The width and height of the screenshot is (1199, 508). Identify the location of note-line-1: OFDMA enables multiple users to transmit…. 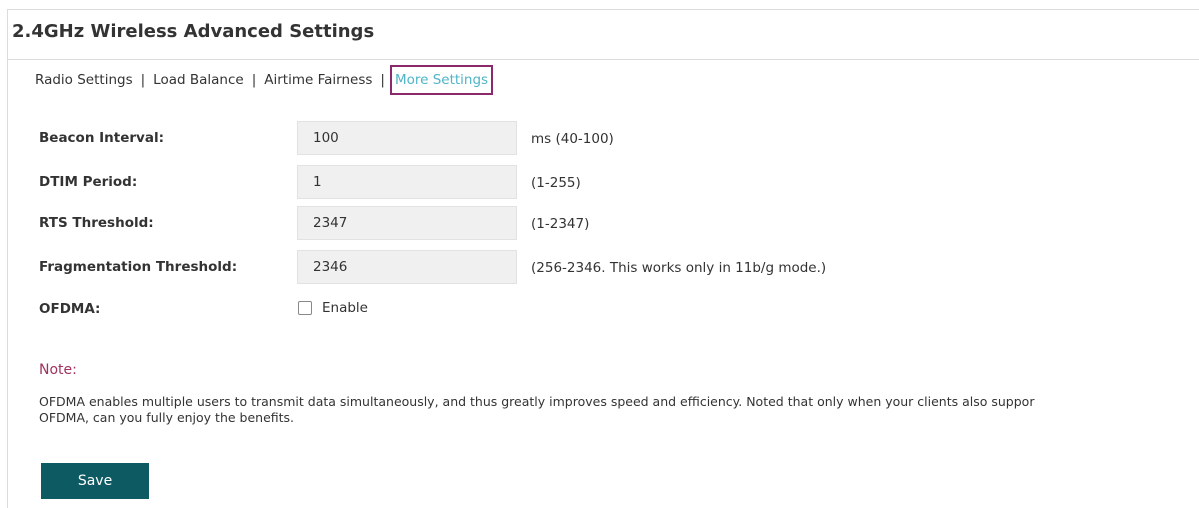
(537, 401).